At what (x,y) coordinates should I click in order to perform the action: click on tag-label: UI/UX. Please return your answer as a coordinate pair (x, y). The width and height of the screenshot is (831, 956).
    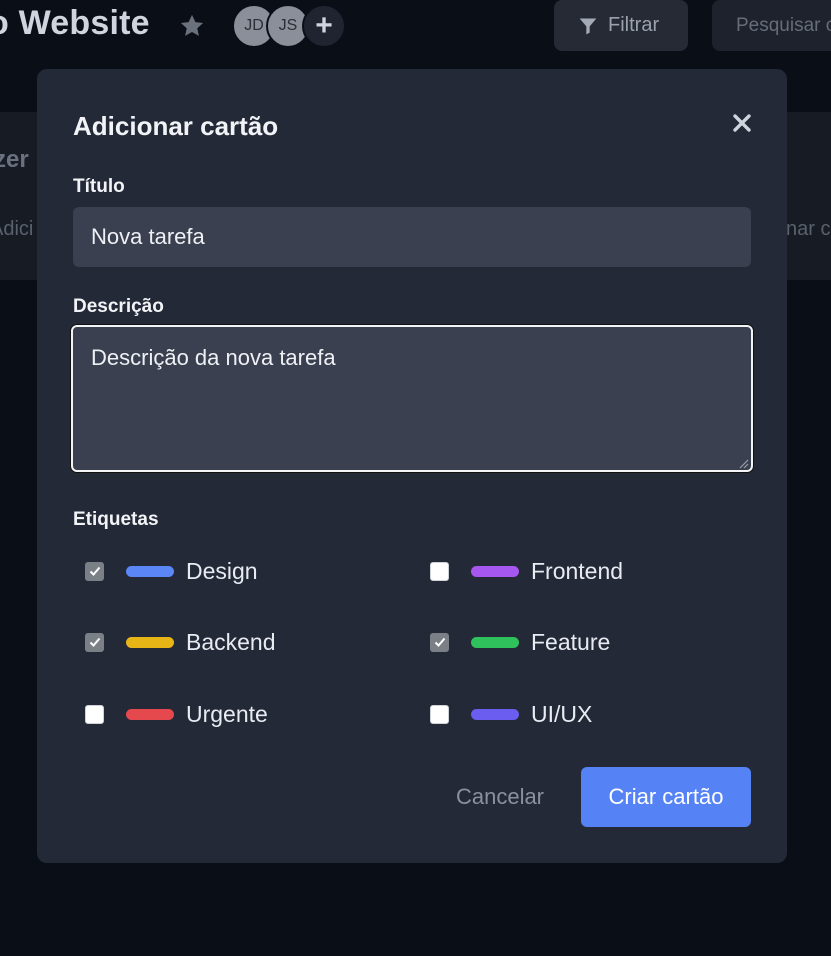
    Looking at the image, I should click on (562, 713).